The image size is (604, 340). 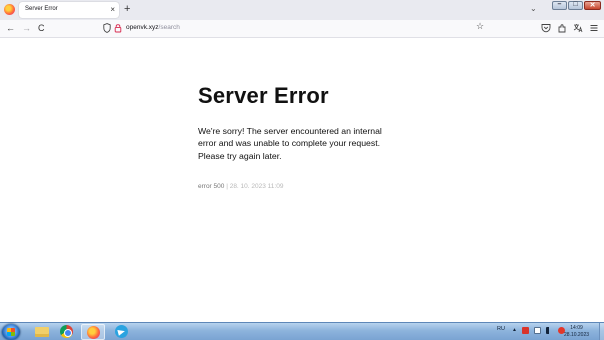 What do you see at coordinates (69, 10) in the screenshot?
I see `tab-server-error: Server Error ×` at bounding box center [69, 10].